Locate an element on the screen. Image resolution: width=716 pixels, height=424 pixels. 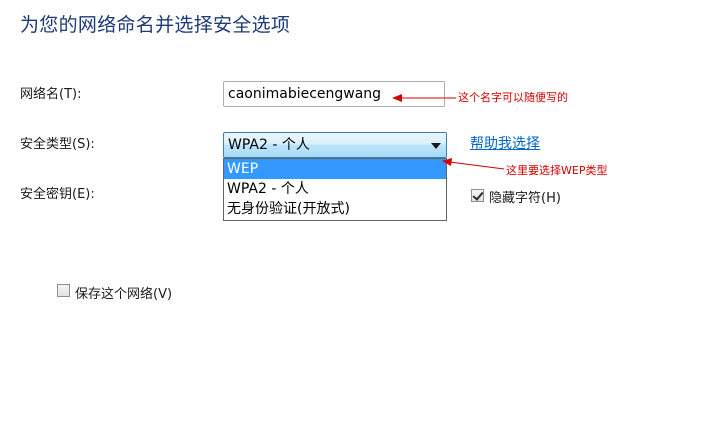
dropdown-option-open: 无身份验证(开放式) is located at coordinates (335, 209).